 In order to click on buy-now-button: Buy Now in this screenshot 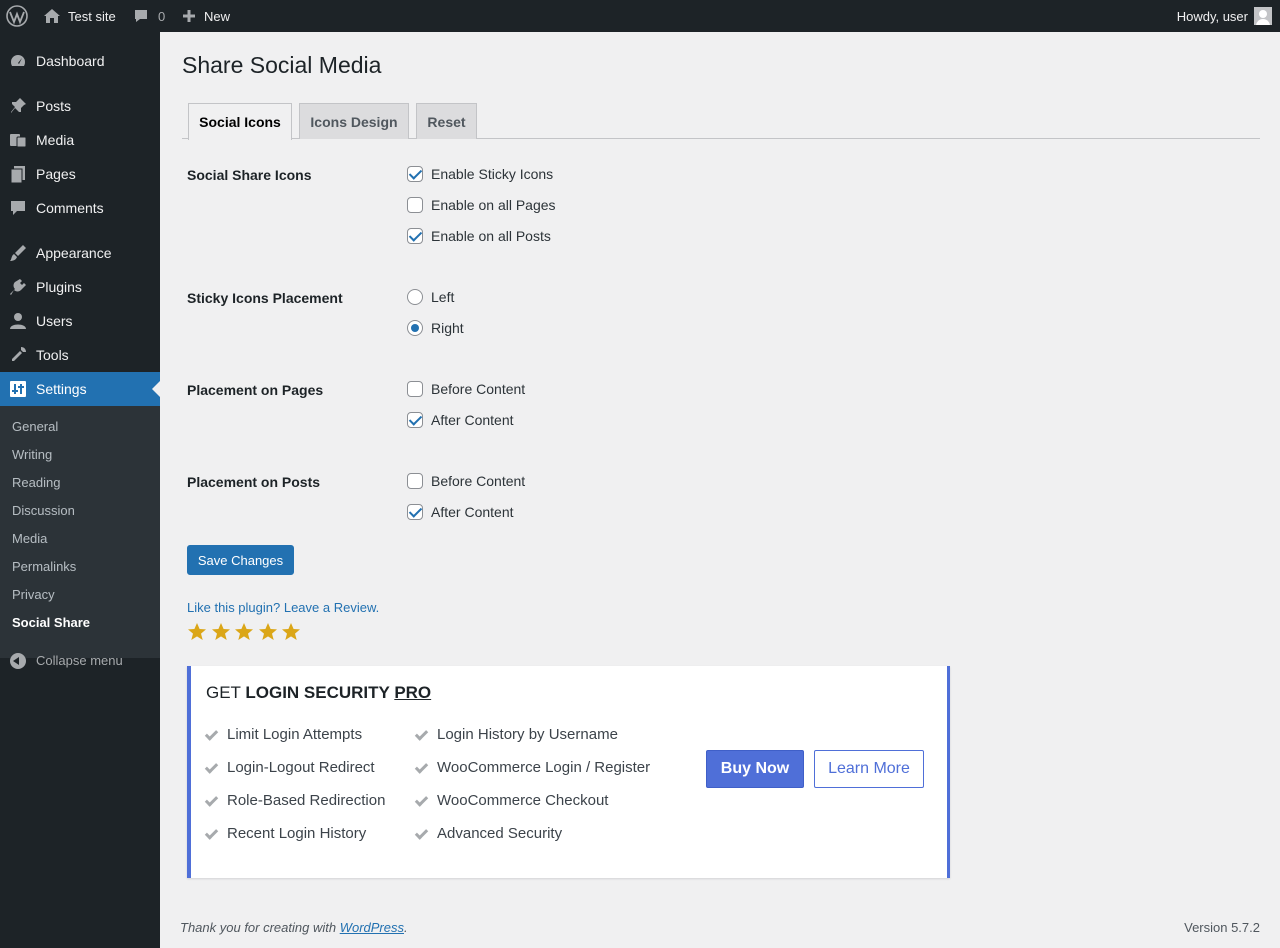, I will do `click(755, 769)`.